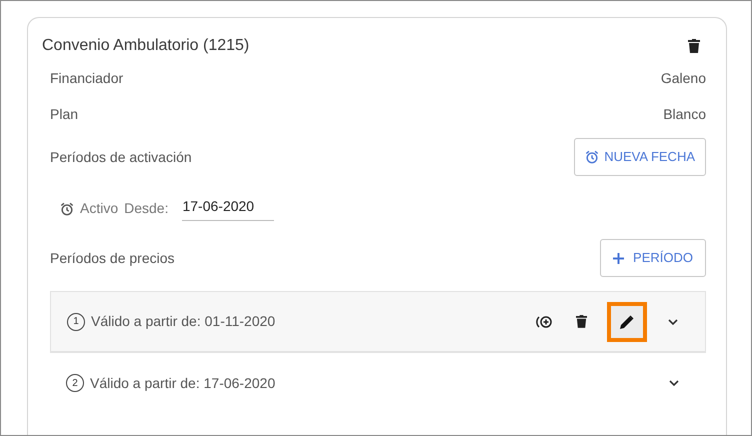 The image size is (752, 436). I want to click on field-value: Blanco, so click(684, 114).